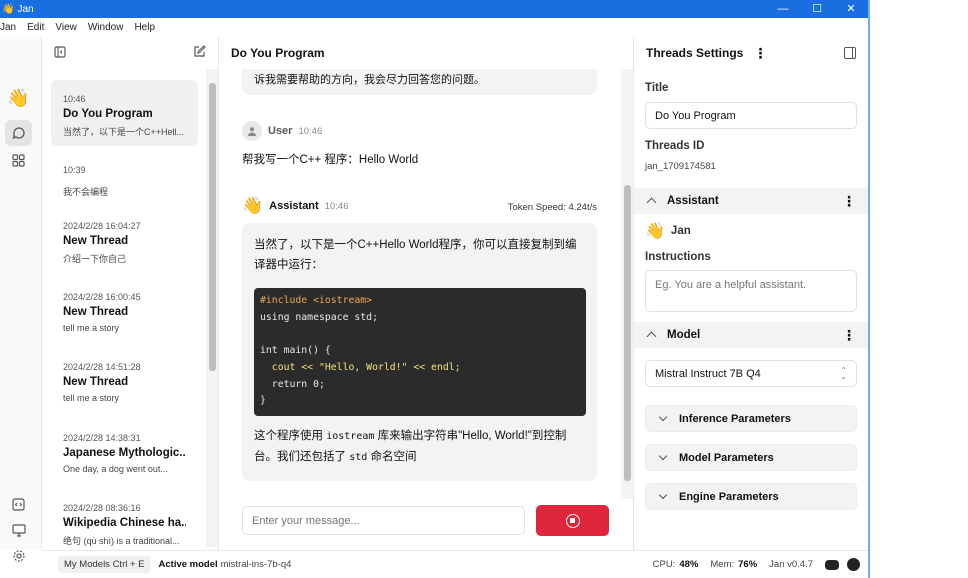 This screenshot has height=578, width=968. What do you see at coordinates (18, 530) in the screenshot?
I see `monitor-icon` at bounding box center [18, 530].